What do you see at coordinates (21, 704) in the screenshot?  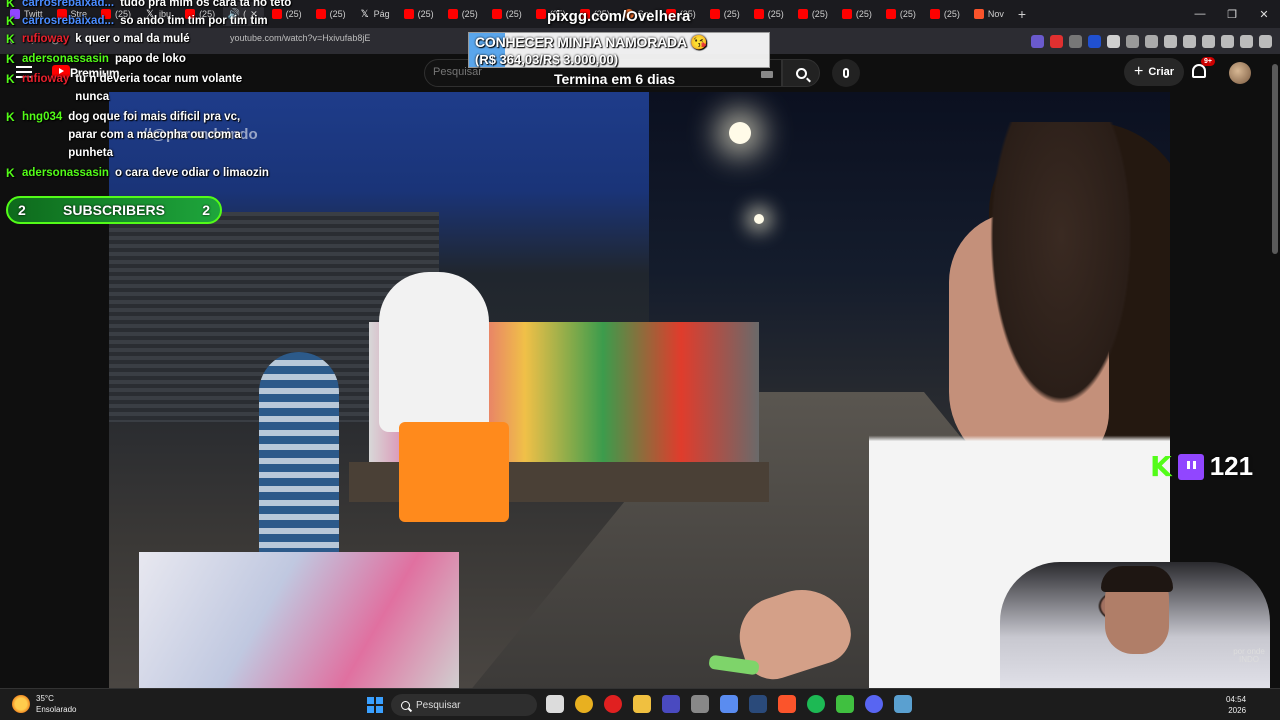 I see `sun-icon` at bounding box center [21, 704].